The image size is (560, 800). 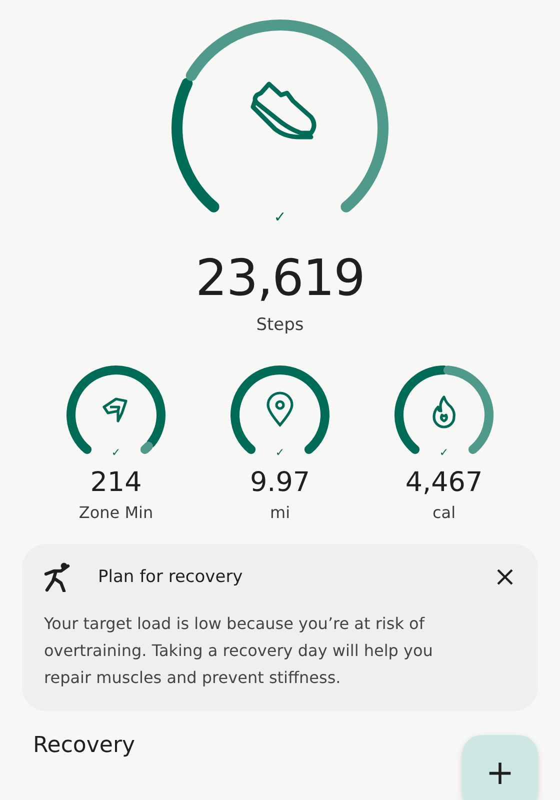 I want to click on flame-icon, so click(x=444, y=412).